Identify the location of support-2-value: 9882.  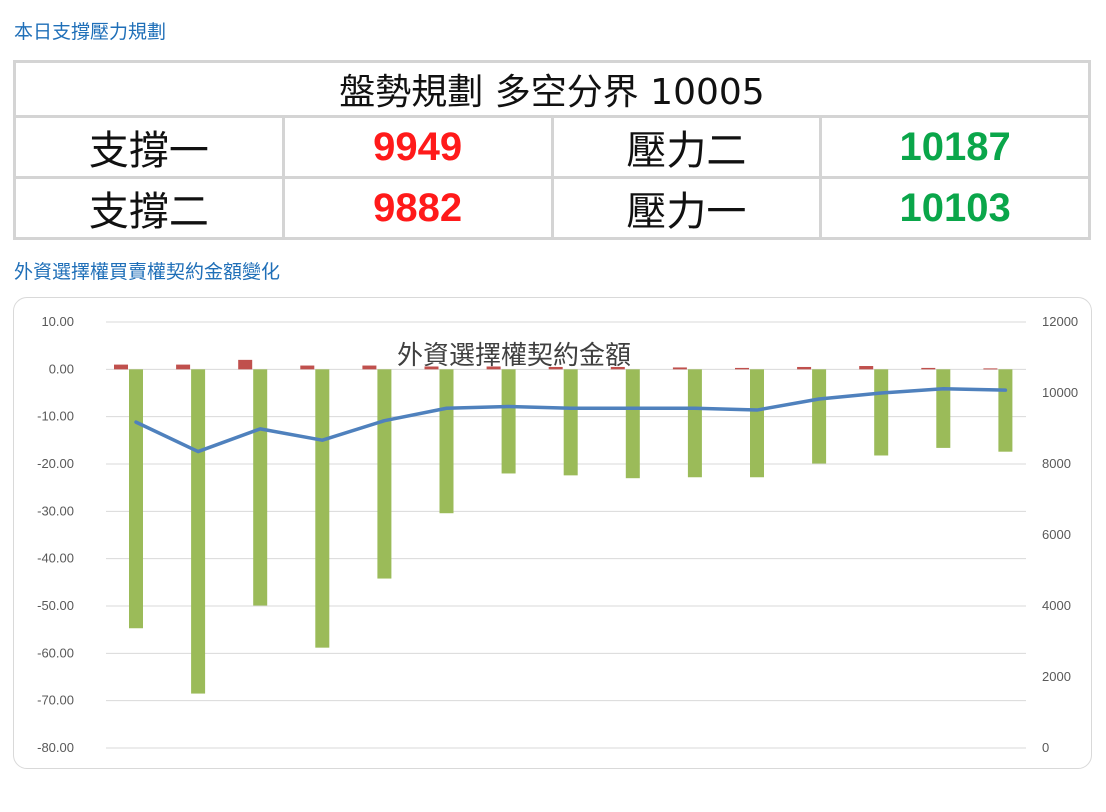
(417, 208).